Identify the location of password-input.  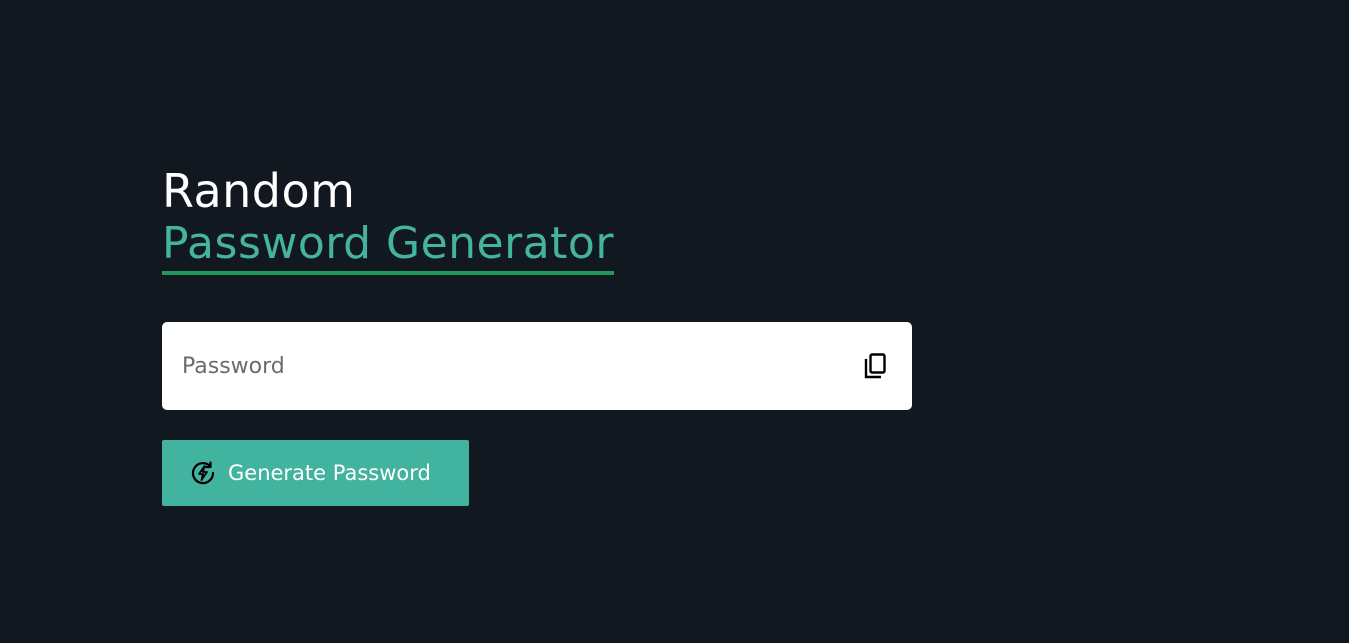
(502, 366).